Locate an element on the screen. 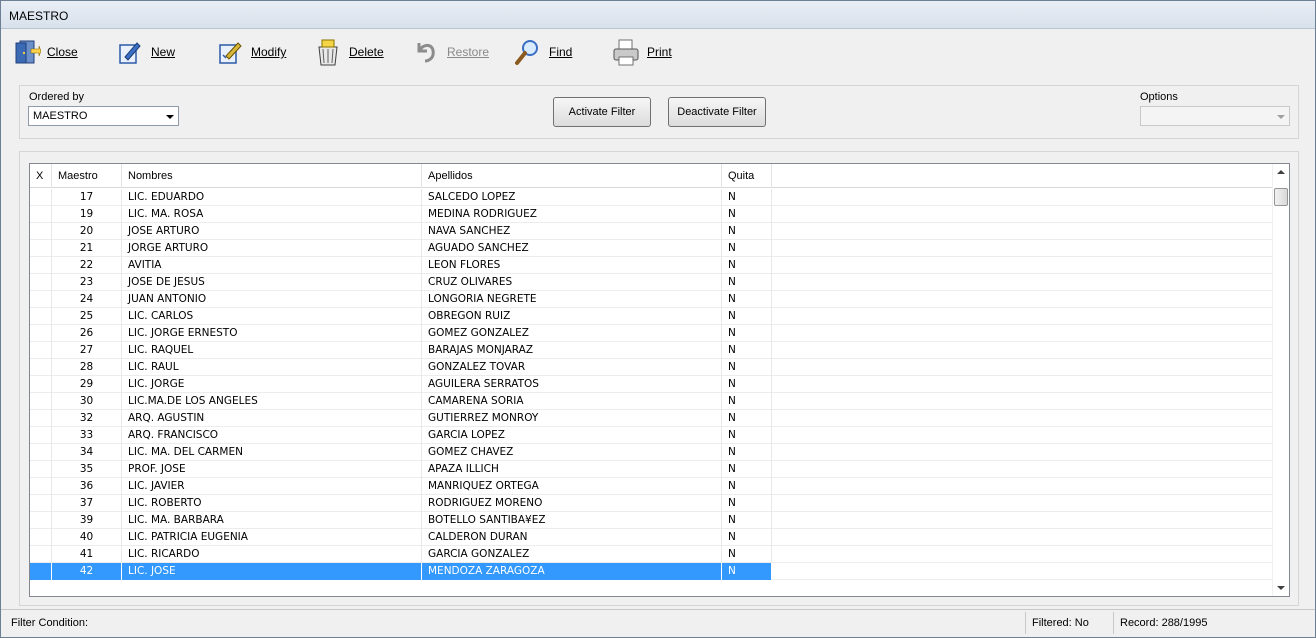 The height and width of the screenshot is (638, 1316). cell-nombres: LIC. MA. ROSA is located at coordinates (272, 214).